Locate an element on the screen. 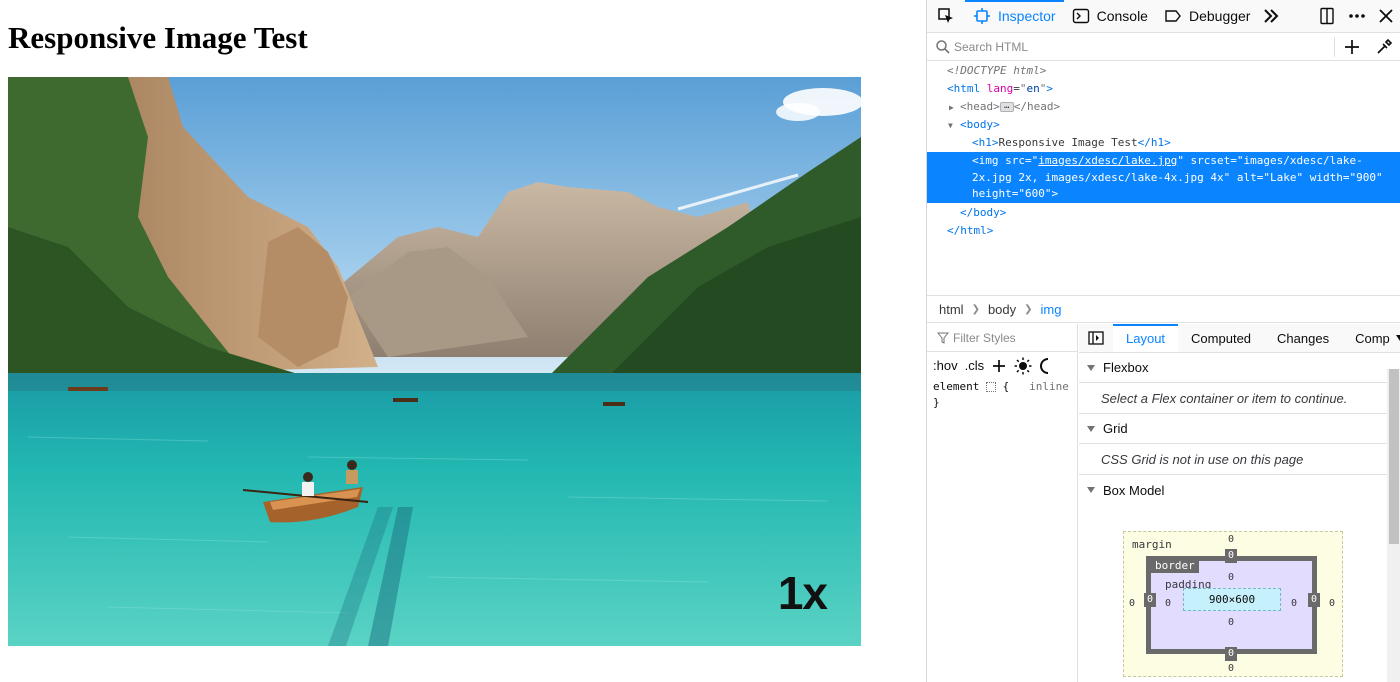 This screenshot has height=682, width=1400. margin-top-value: 0 is located at coordinates (1231, 539).